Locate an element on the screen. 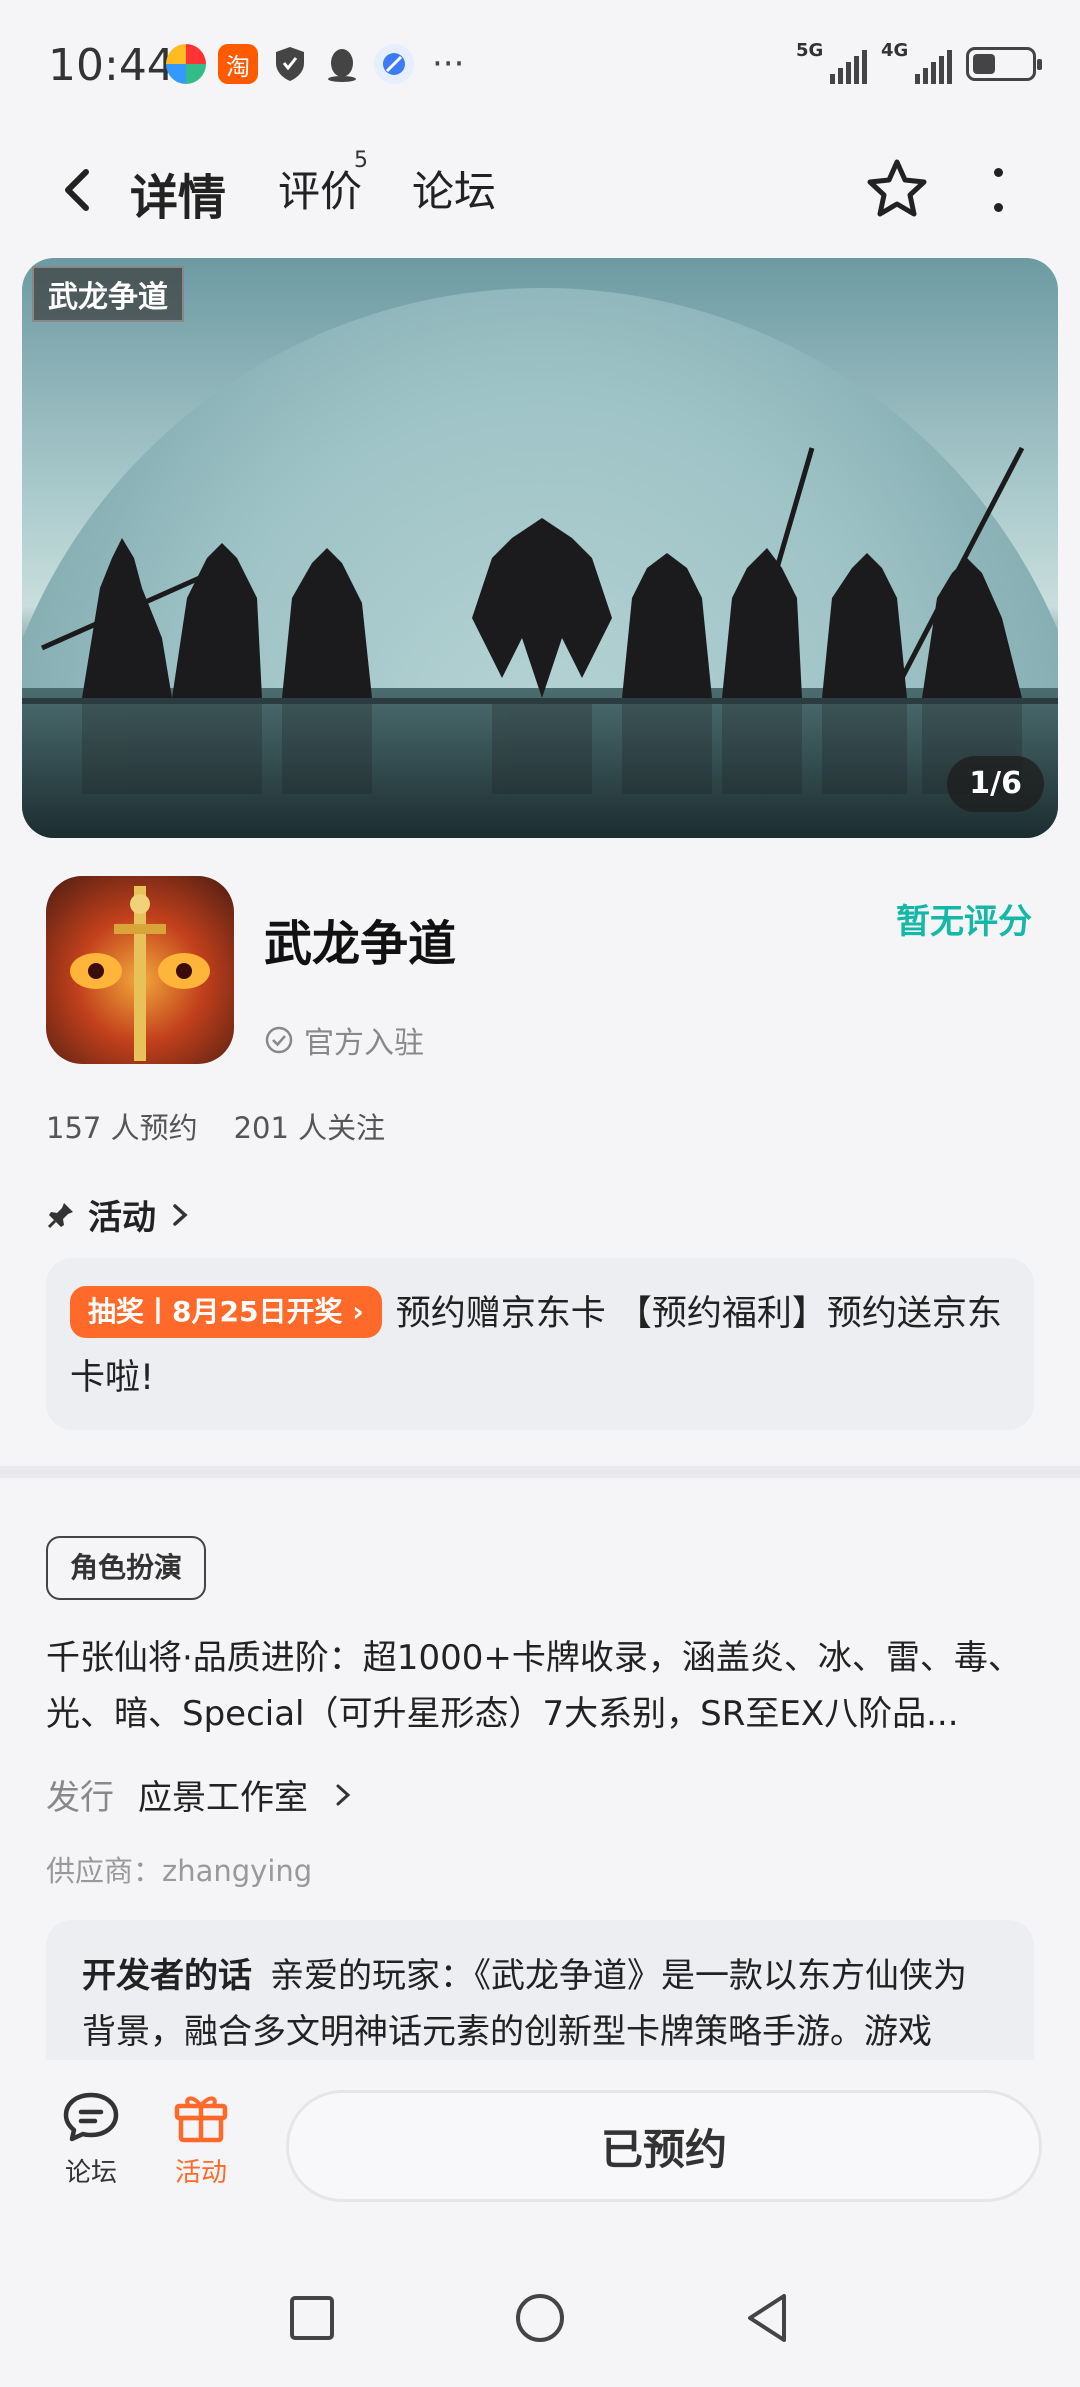 This screenshot has width=1080, height=2387. triangle-back-icon is located at coordinates (767, 2318).